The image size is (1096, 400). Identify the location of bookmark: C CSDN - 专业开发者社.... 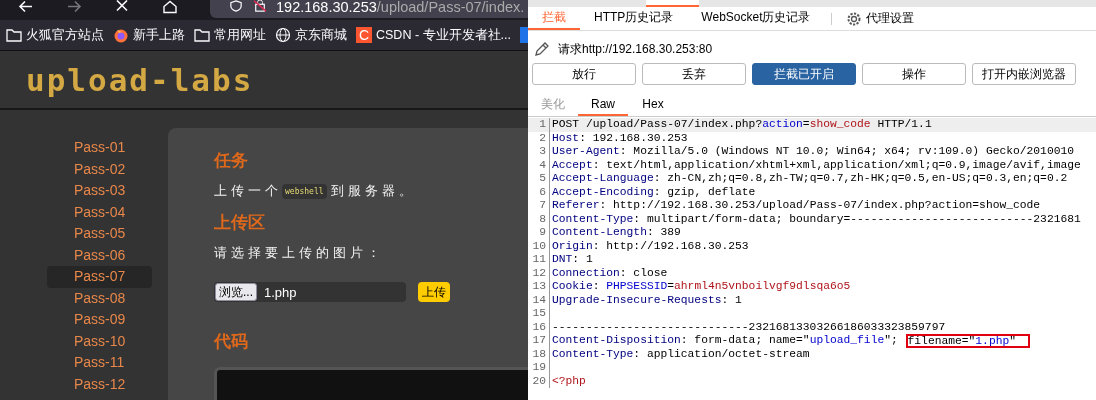
(433, 35).